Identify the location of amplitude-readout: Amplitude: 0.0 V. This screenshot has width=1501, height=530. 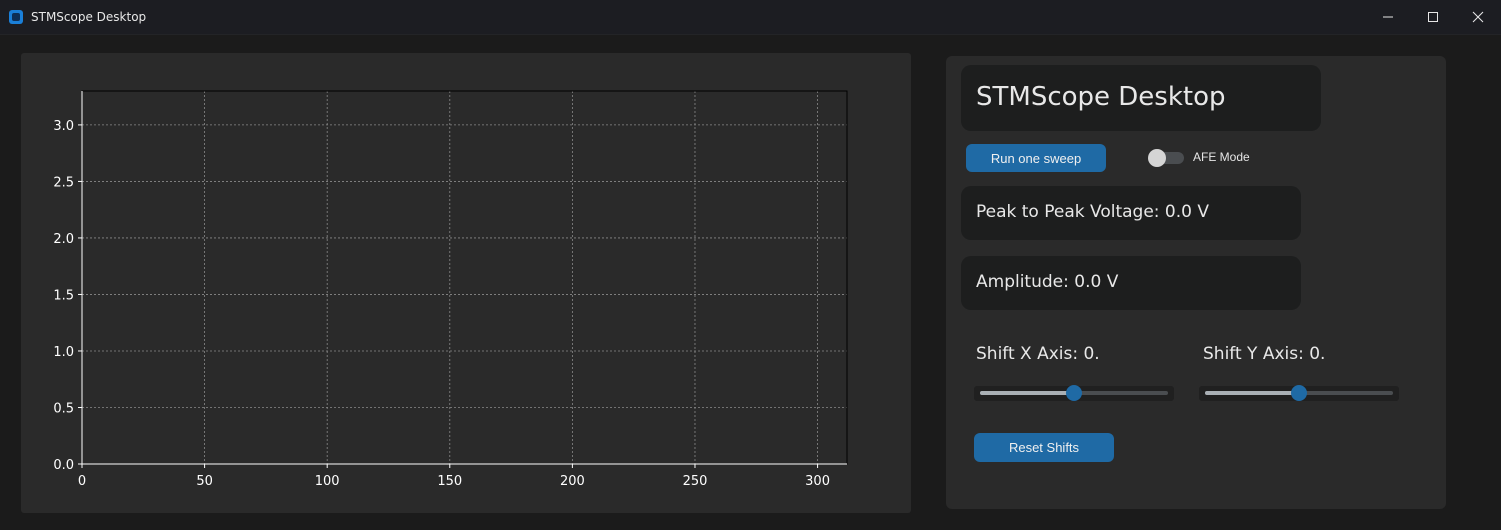
(1047, 282).